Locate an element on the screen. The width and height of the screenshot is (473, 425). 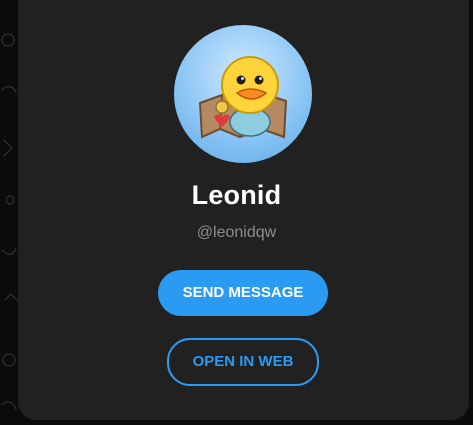
duck-sticker-avatar-icon is located at coordinates (243, 97).